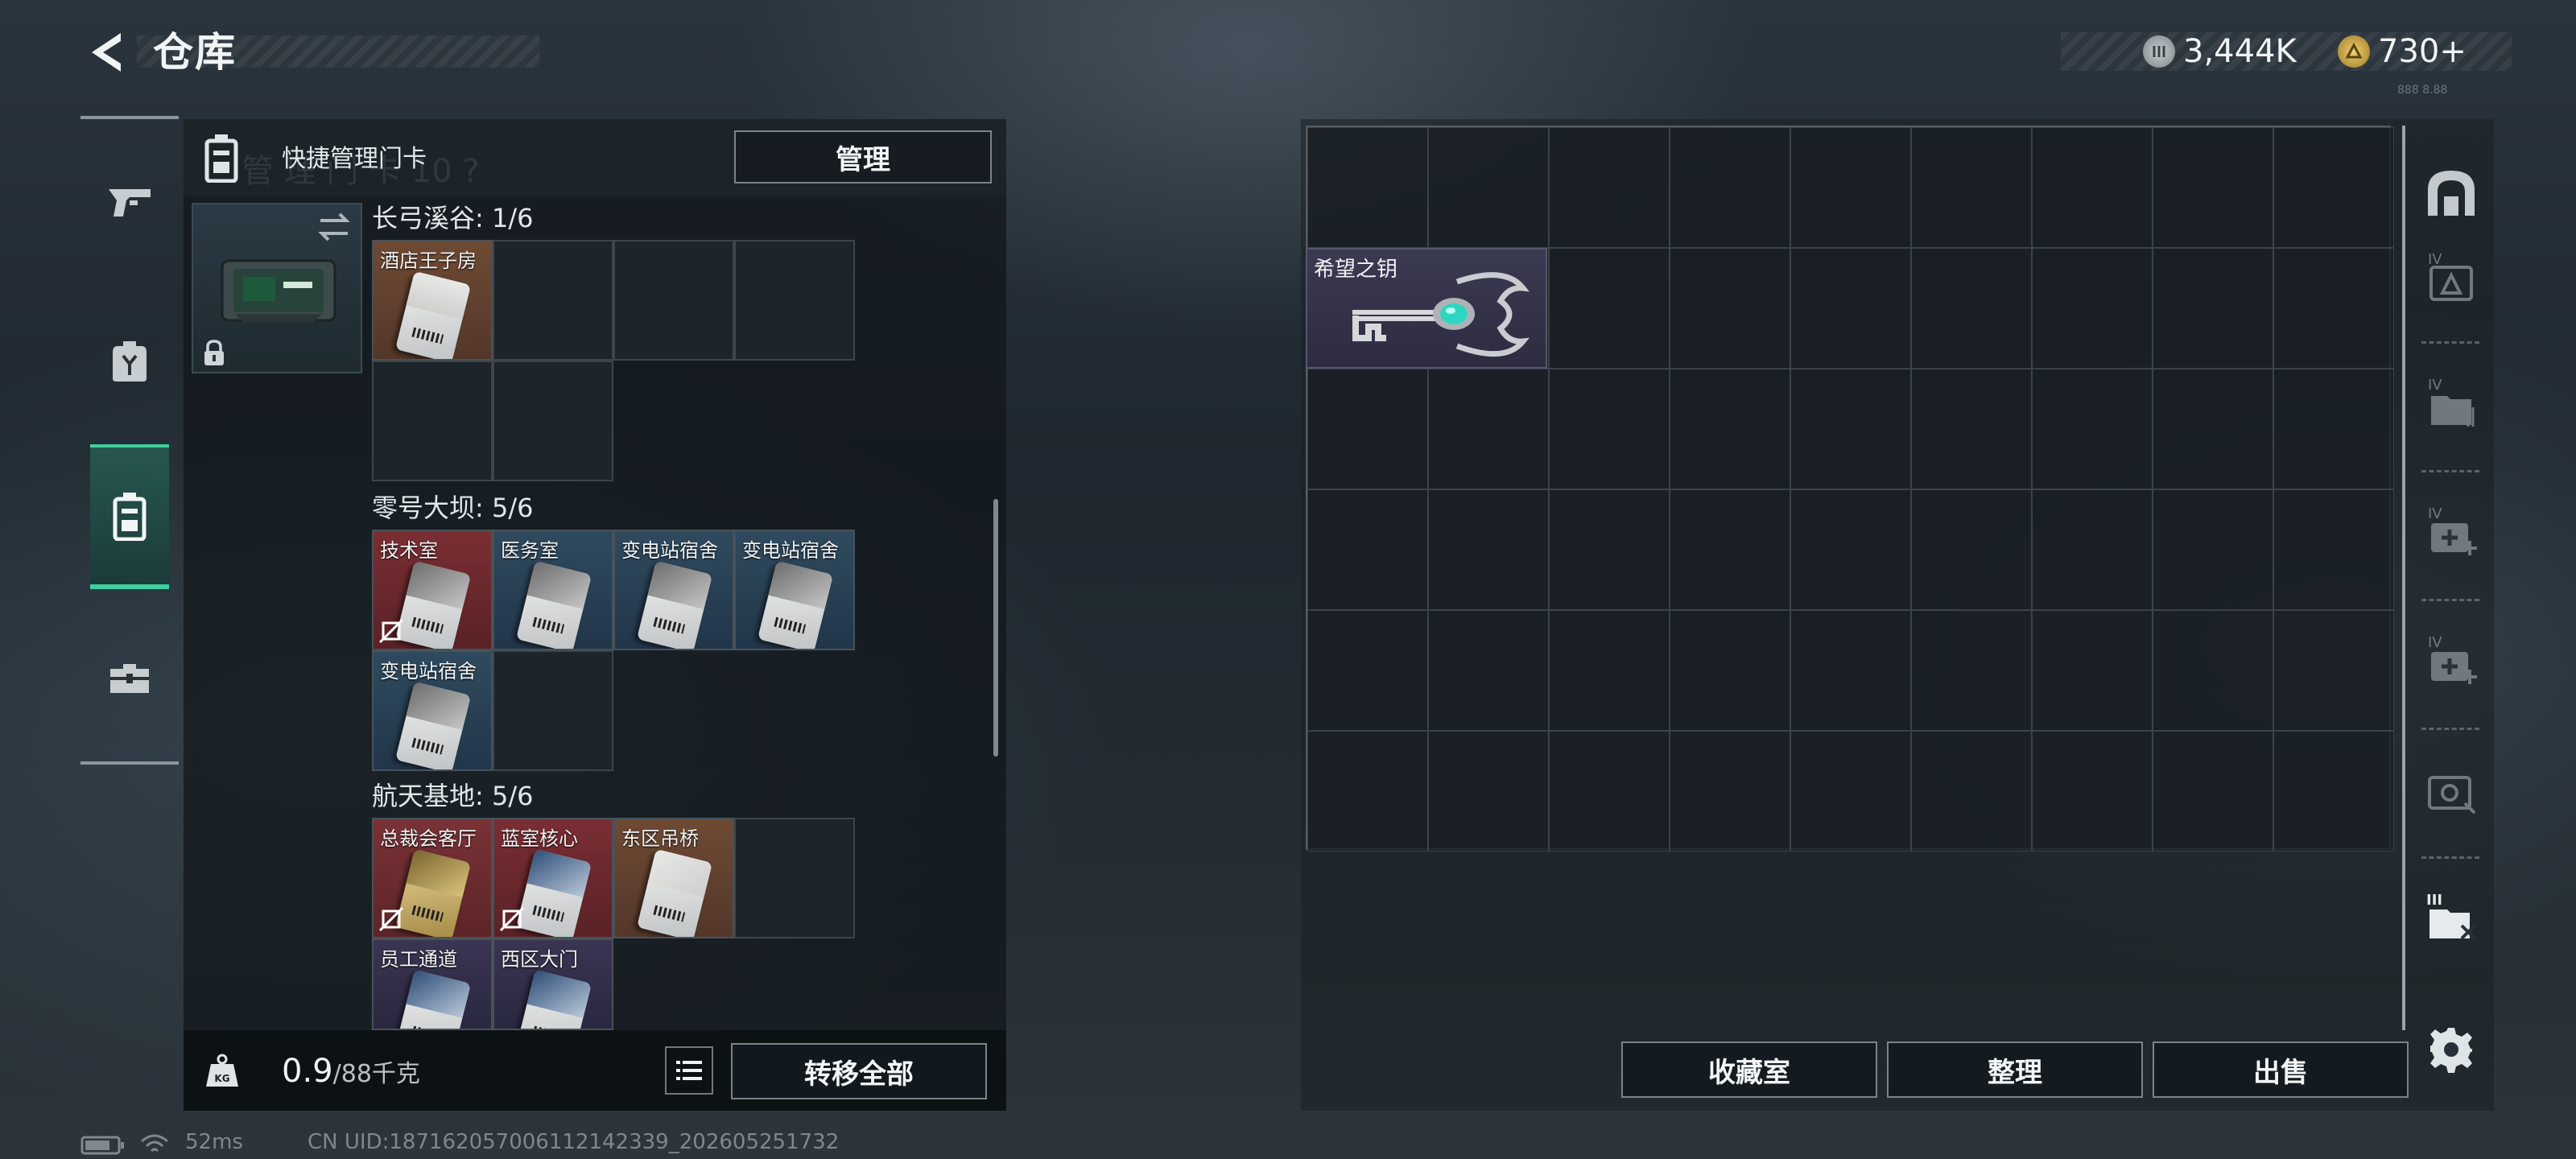  What do you see at coordinates (2451, 532) in the screenshot?
I see `container-slot-iv-3: IV` at bounding box center [2451, 532].